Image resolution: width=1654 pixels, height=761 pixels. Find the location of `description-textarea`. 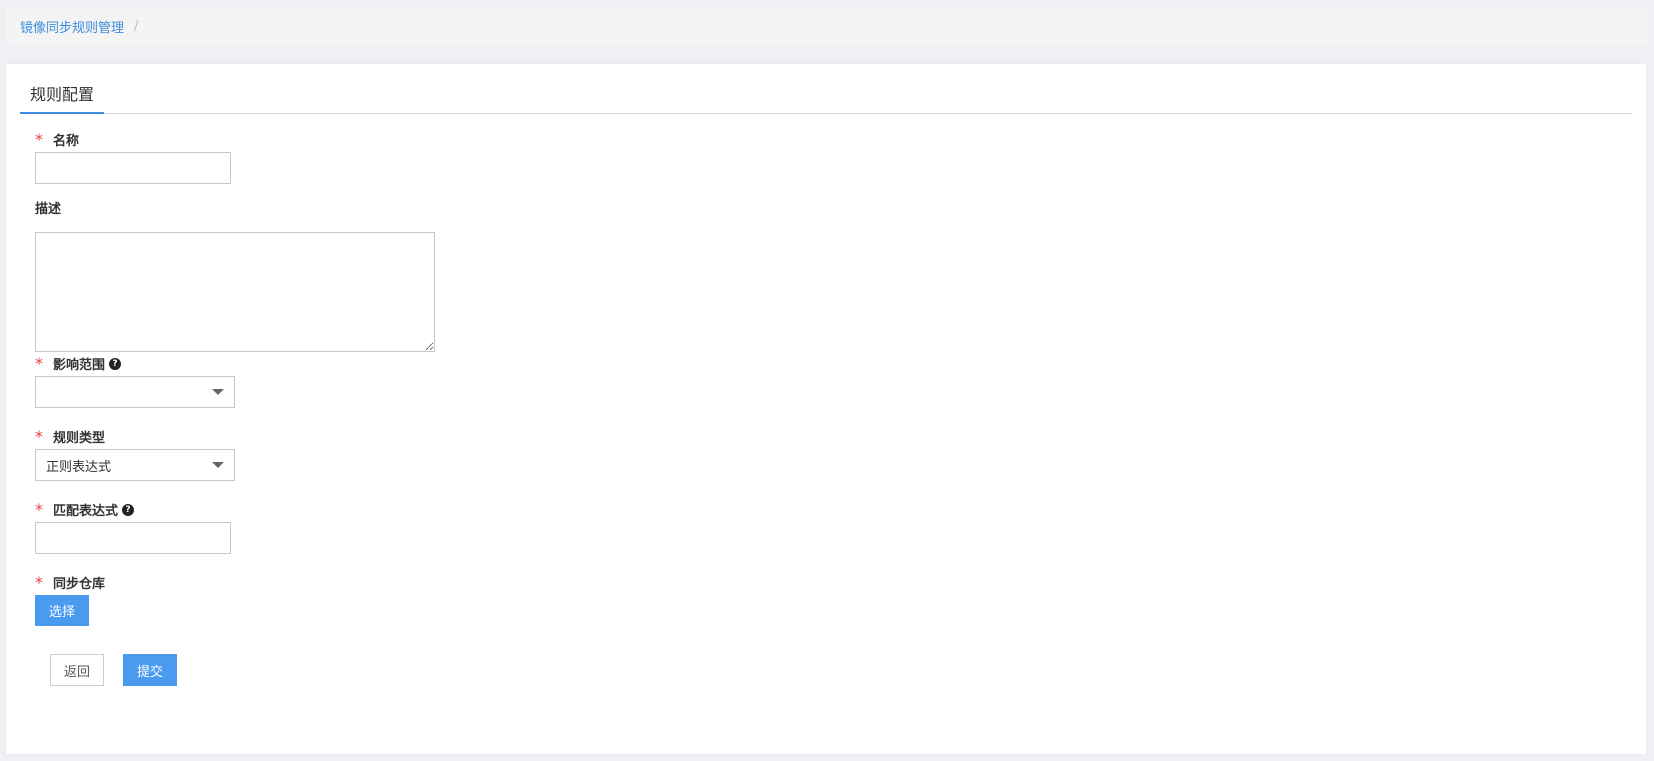

description-textarea is located at coordinates (235, 292).